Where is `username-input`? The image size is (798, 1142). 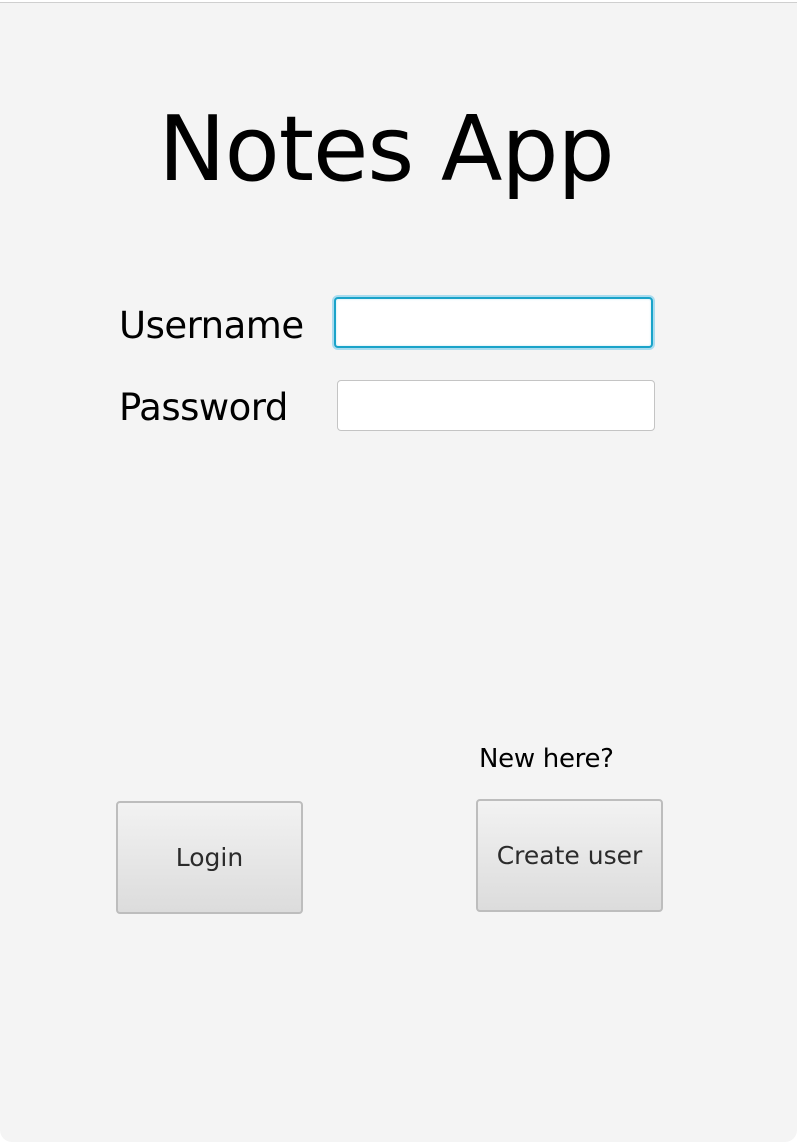 username-input is located at coordinates (493, 322).